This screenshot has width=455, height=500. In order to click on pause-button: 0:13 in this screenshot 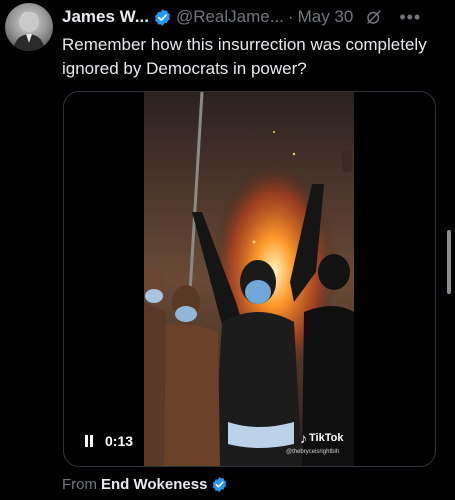, I will do `click(108, 441)`.